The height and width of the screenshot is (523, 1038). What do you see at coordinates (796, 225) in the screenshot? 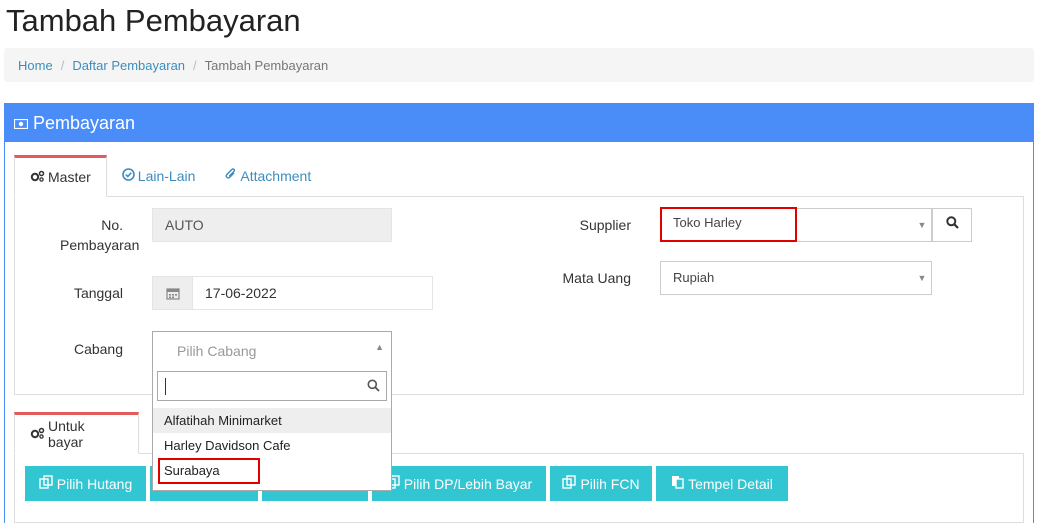
I see `supplier-select: Toko Harley ▼` at bounding box center [796, 225].